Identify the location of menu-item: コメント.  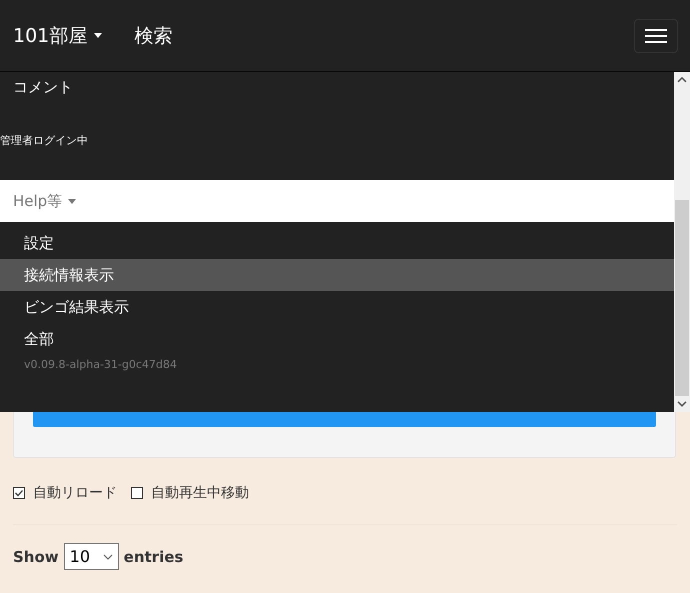
(337, 87).